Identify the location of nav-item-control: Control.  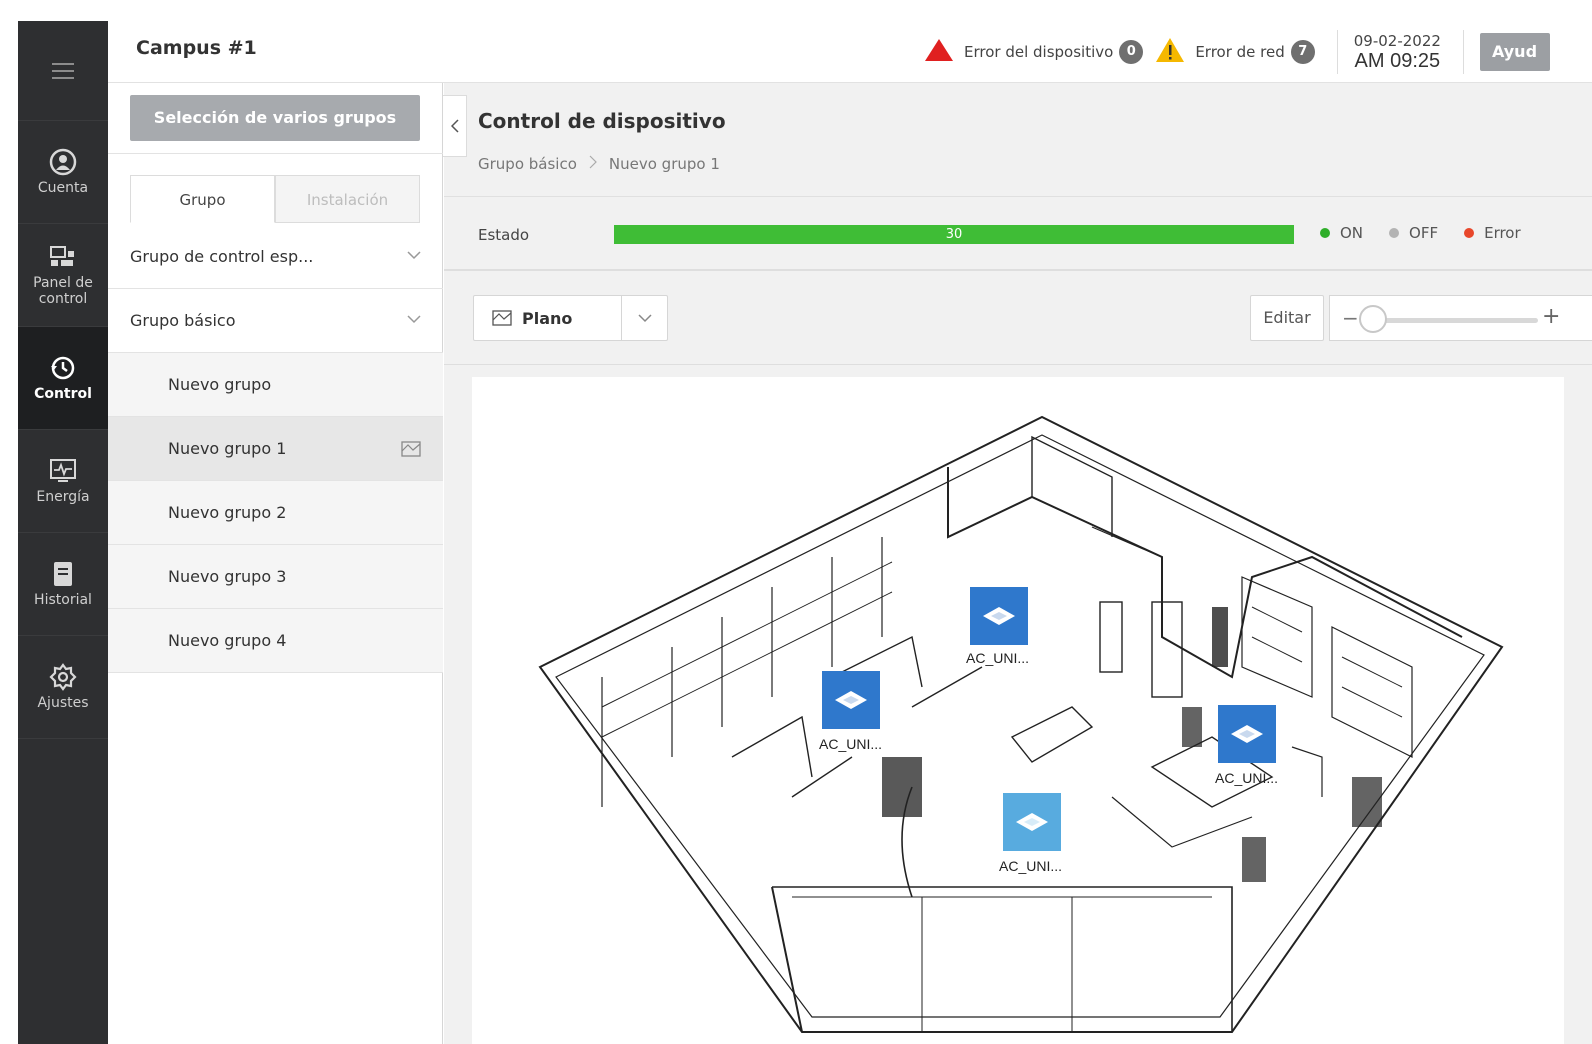
(63, 378).